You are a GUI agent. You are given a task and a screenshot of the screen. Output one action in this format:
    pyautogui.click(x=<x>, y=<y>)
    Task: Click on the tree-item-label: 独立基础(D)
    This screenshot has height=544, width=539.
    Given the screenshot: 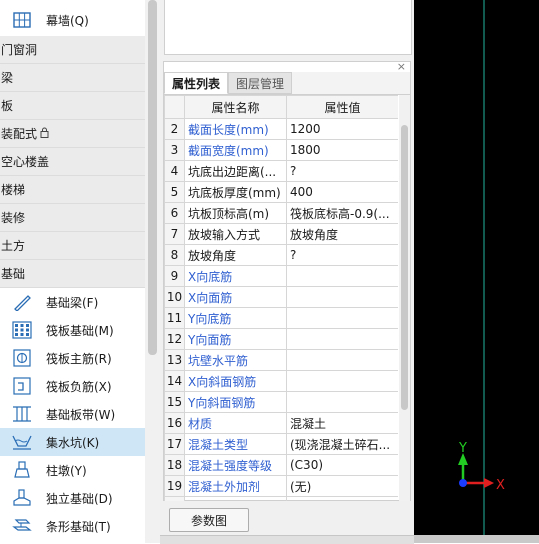 What is the action you would take?
    pyautogui.click(x=79, y=498)
    